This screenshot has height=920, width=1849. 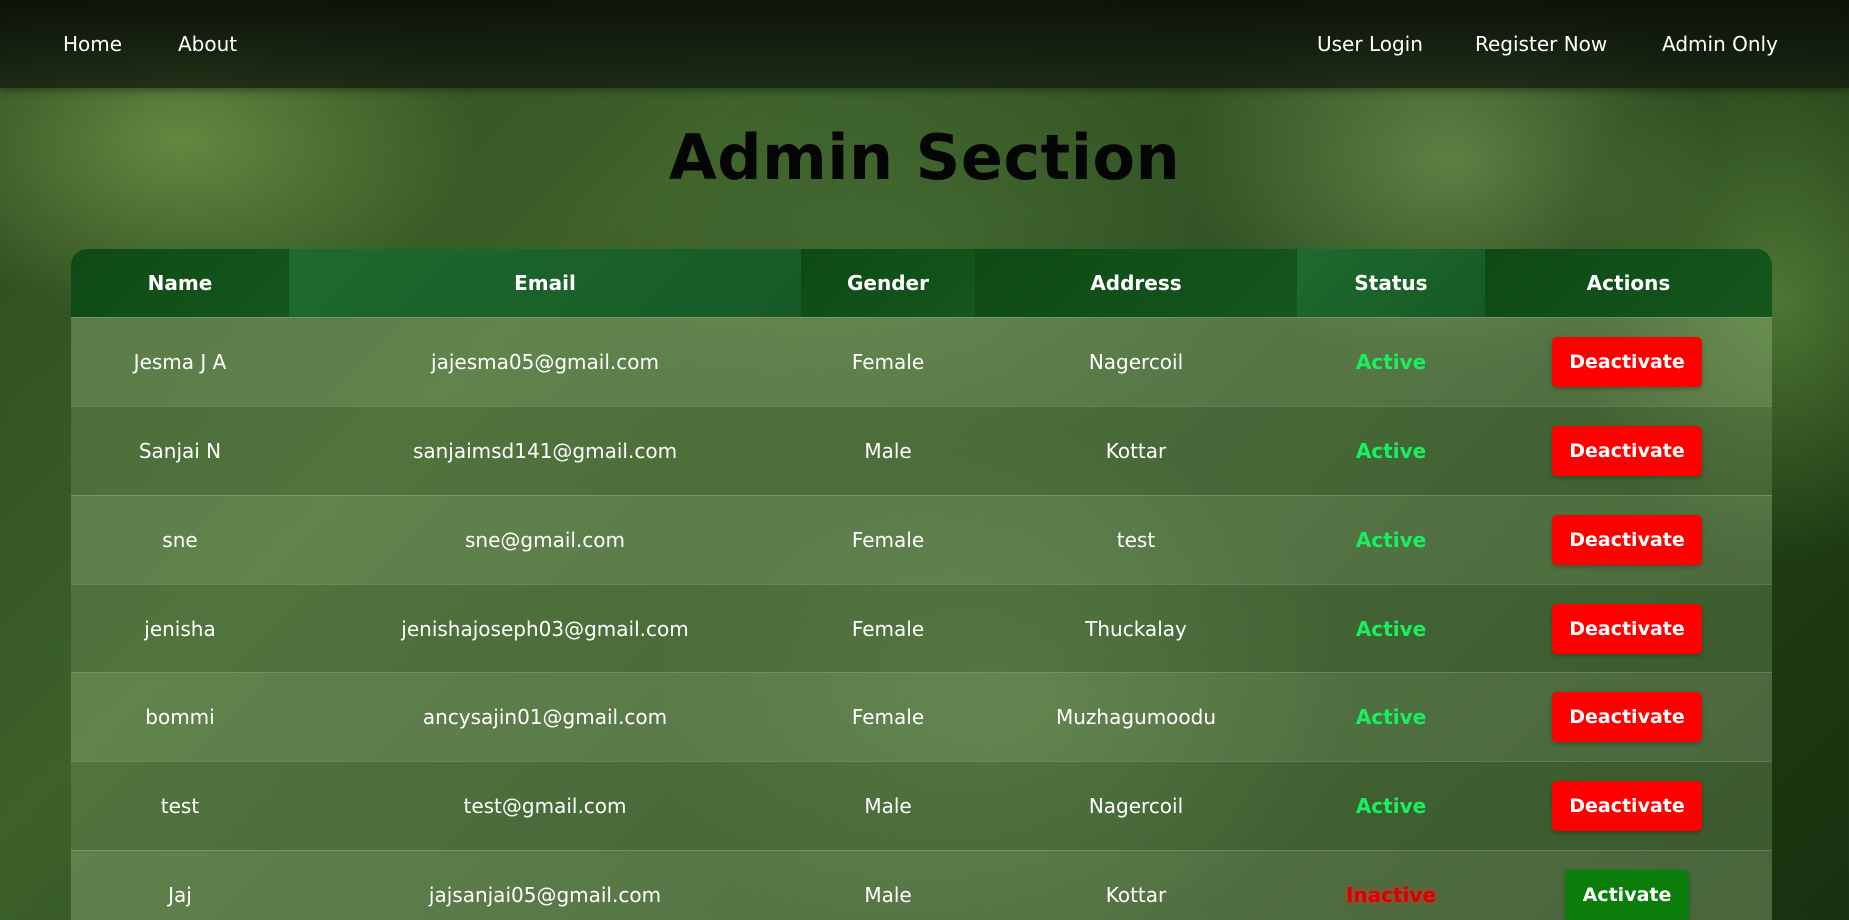 What do you see at coordinates (180, 540) in the screenshot?
I see `cell-name: sne` at bounding box center [180, 540].